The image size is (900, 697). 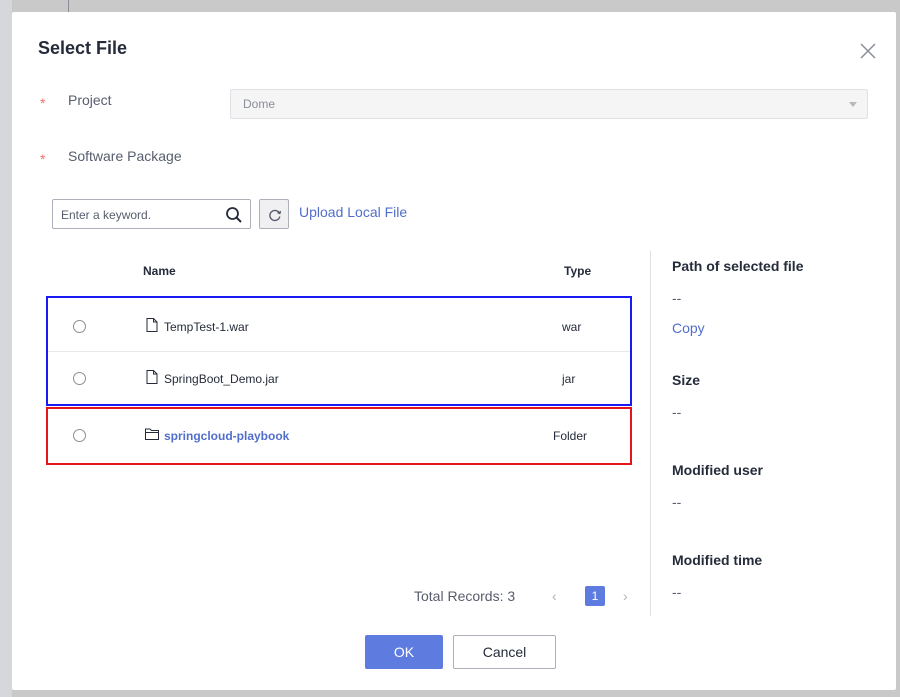 What do you see at coordinates (206, 327) in the screenshot?
I see `file-name: TempTest-1.war` at bounding box center [206, 327].